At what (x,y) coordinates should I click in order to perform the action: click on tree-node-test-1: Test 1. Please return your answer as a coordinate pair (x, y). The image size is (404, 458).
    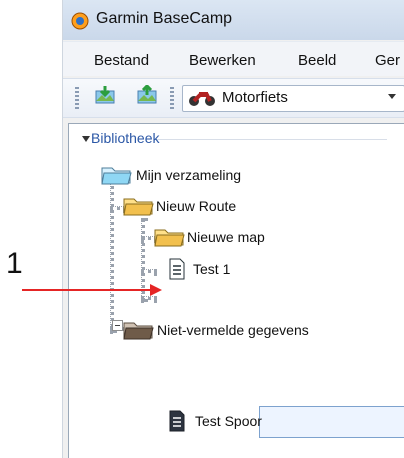
    Looking at the image, I should click on (277, 269).